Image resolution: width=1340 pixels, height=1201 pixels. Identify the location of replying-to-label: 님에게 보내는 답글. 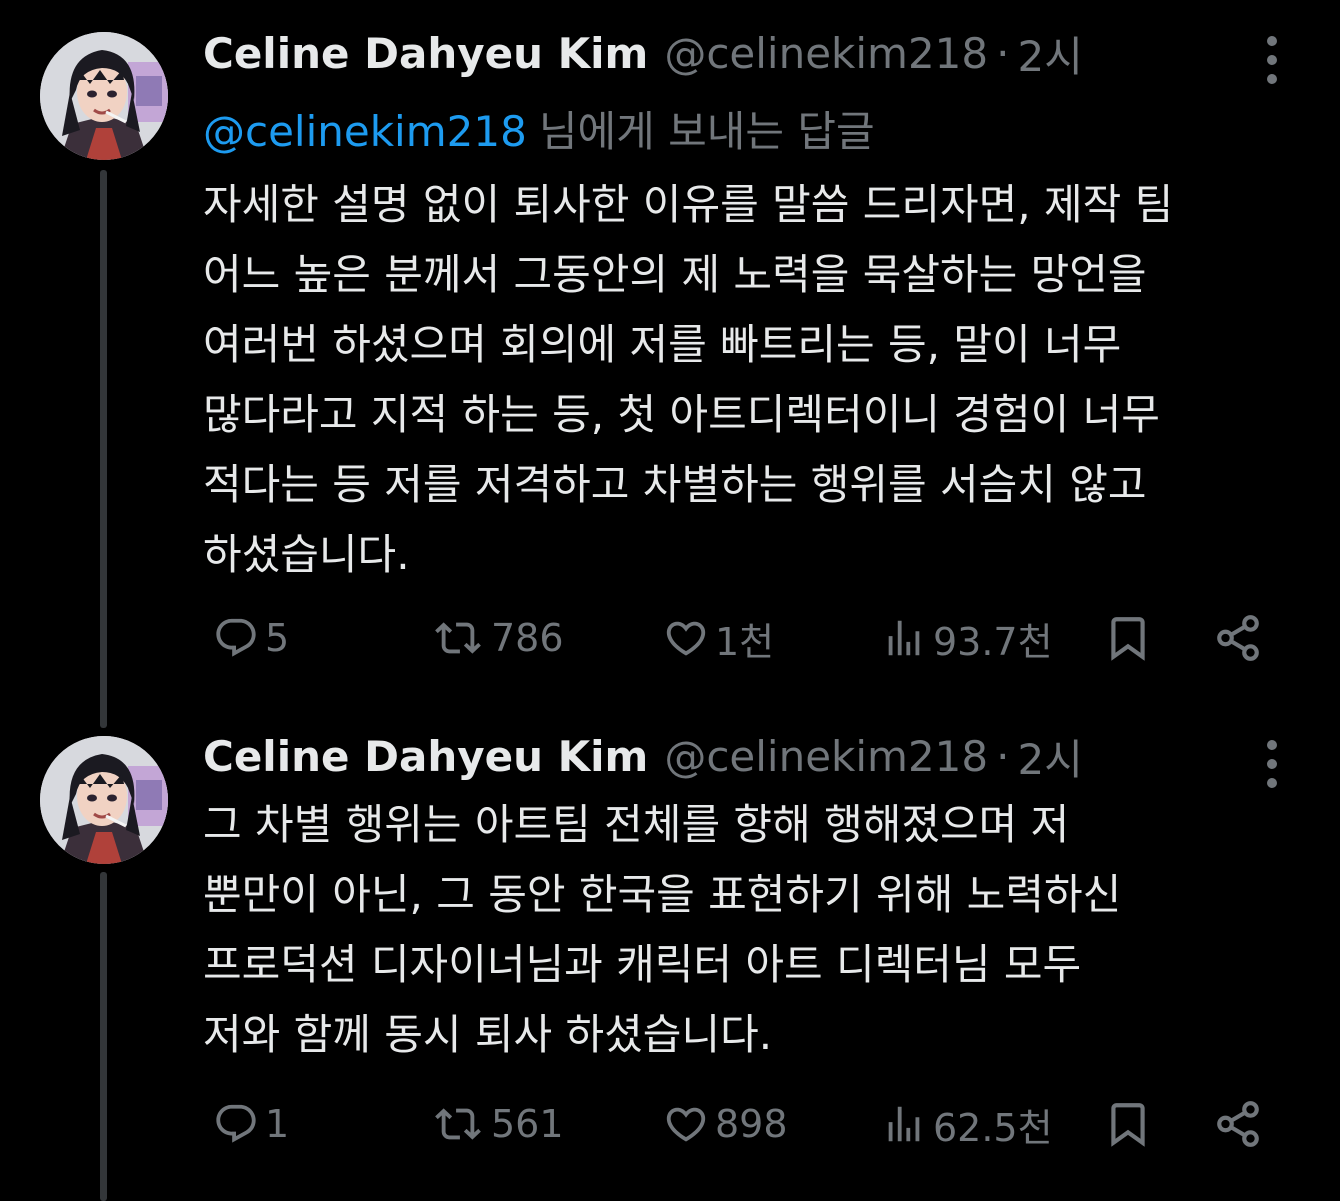
(706, 131).